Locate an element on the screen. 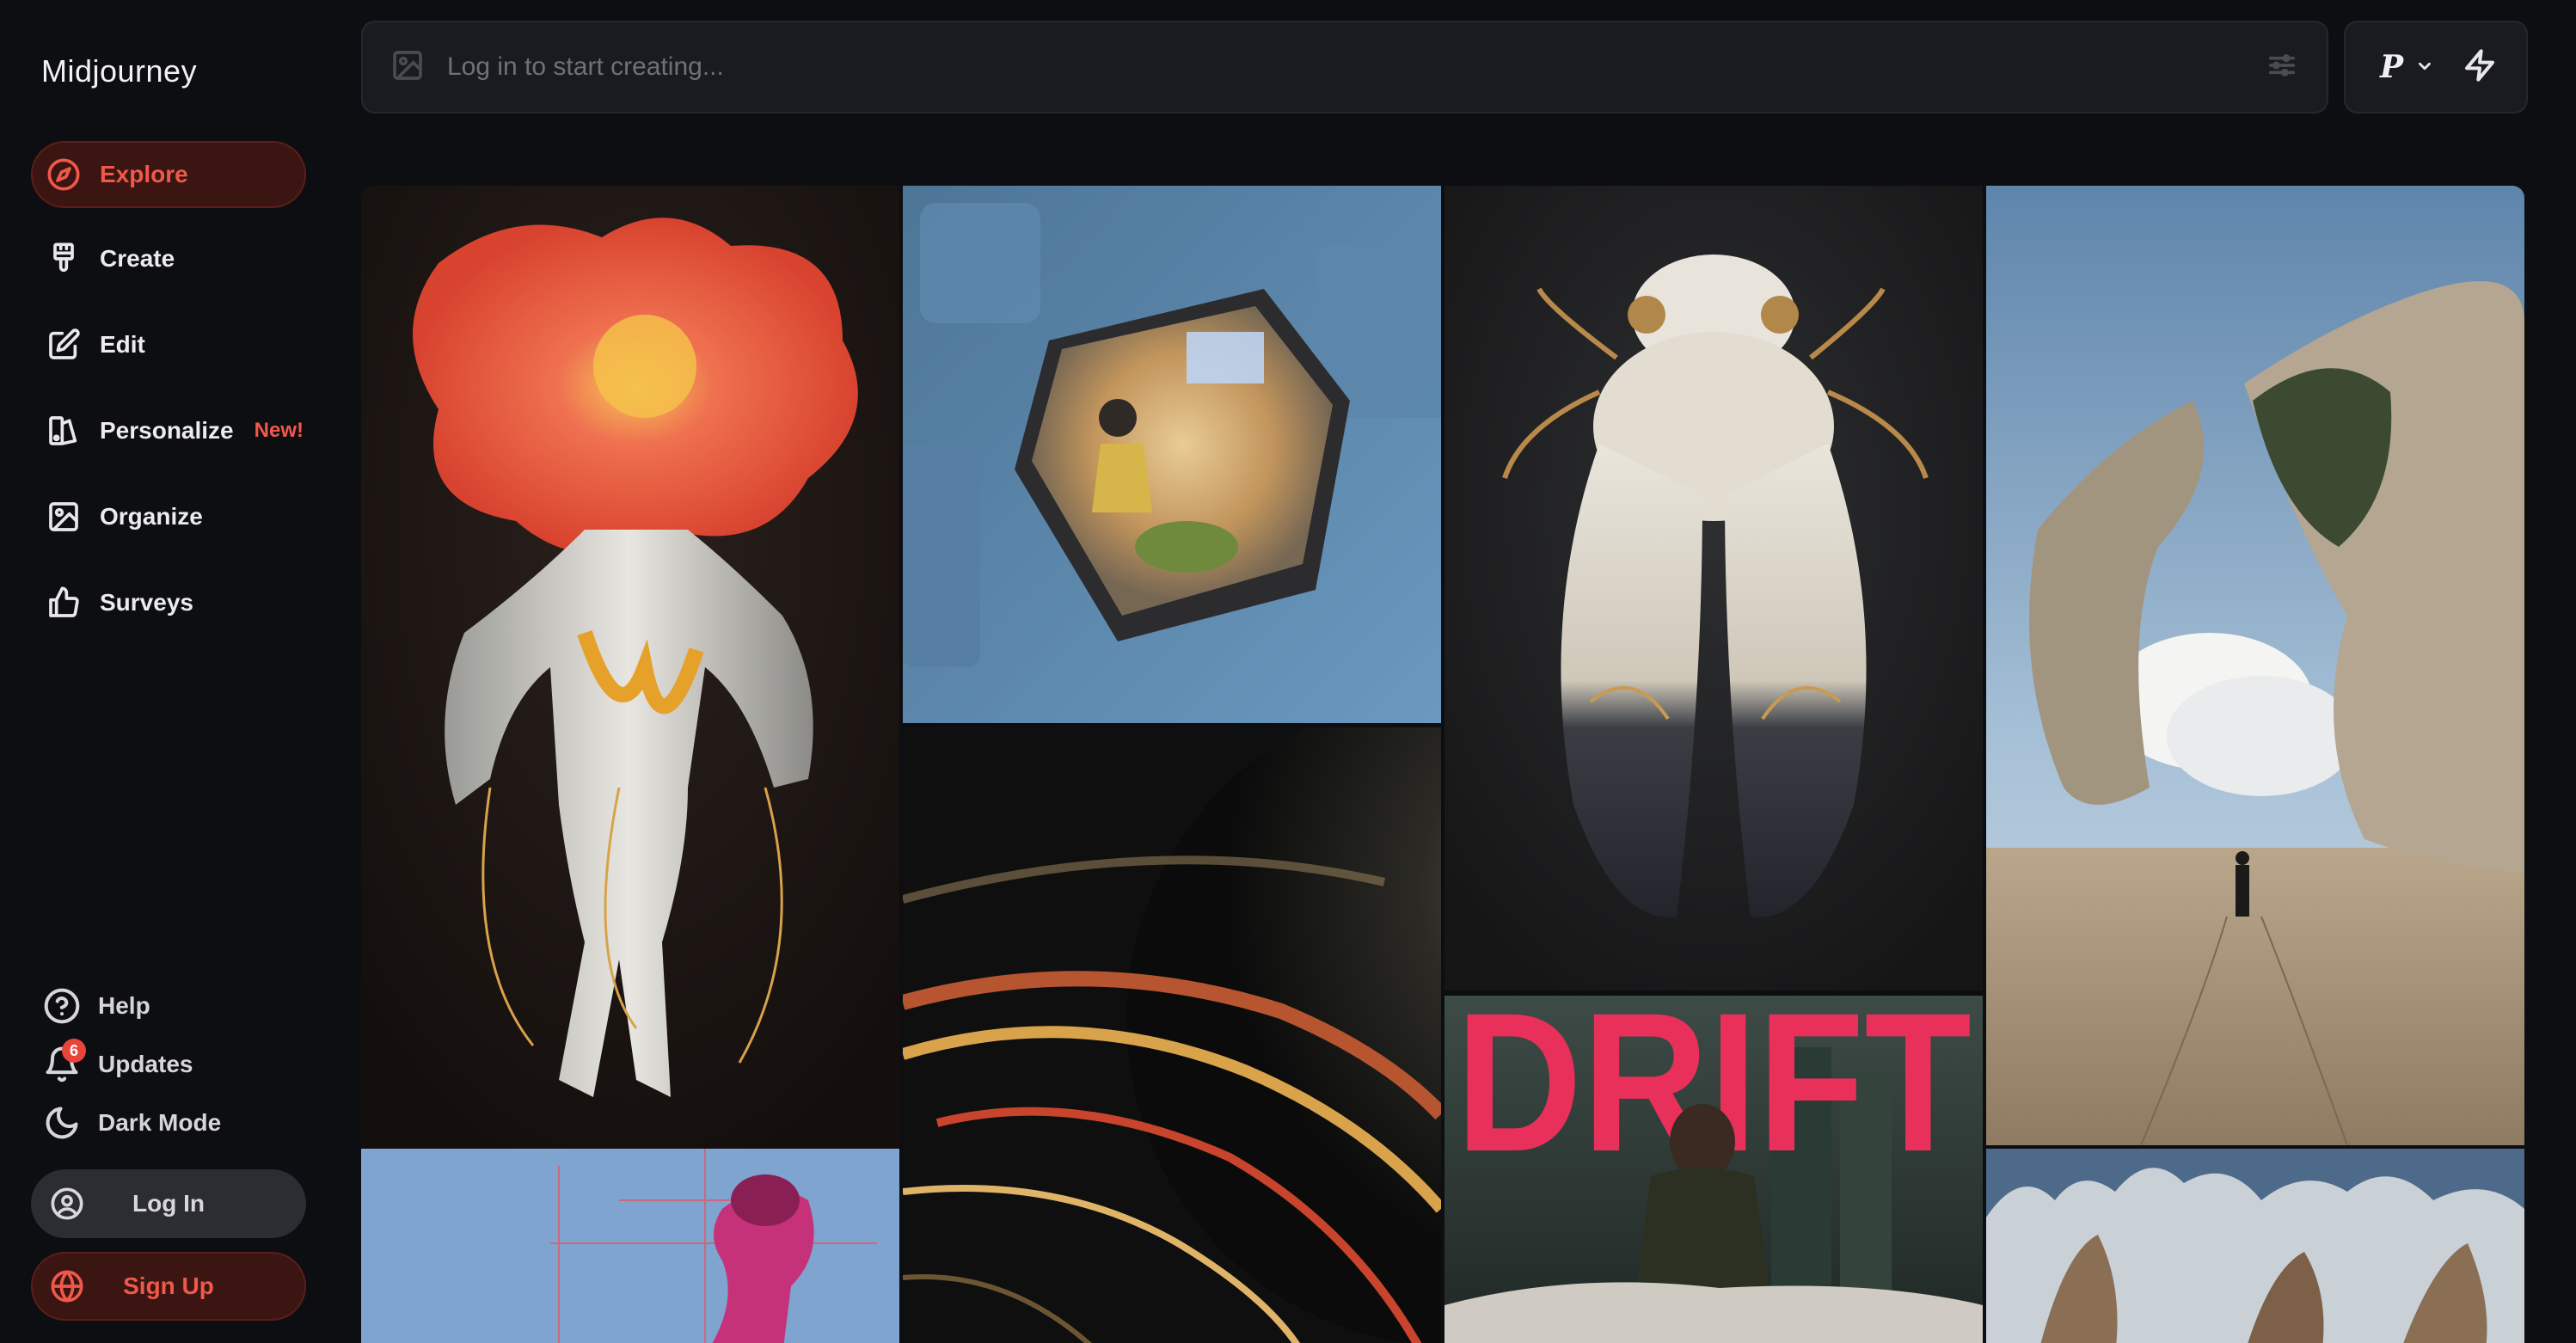 This screenshot has height=1343, width=2576. prompt-input is located at coordinates (1305, 67).